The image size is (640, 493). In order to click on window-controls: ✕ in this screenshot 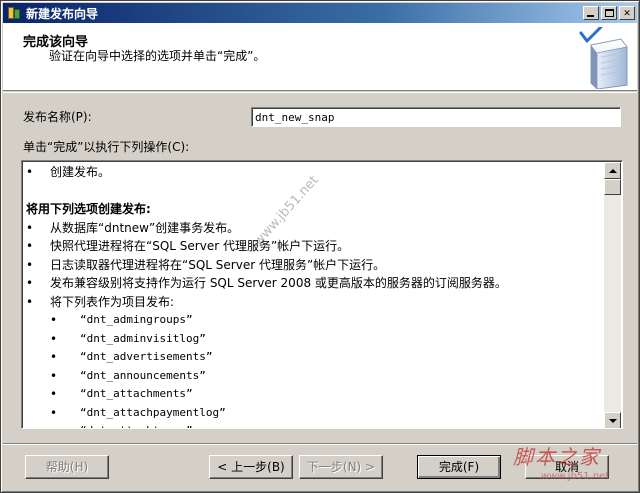, I will do `click(608, 13)`.